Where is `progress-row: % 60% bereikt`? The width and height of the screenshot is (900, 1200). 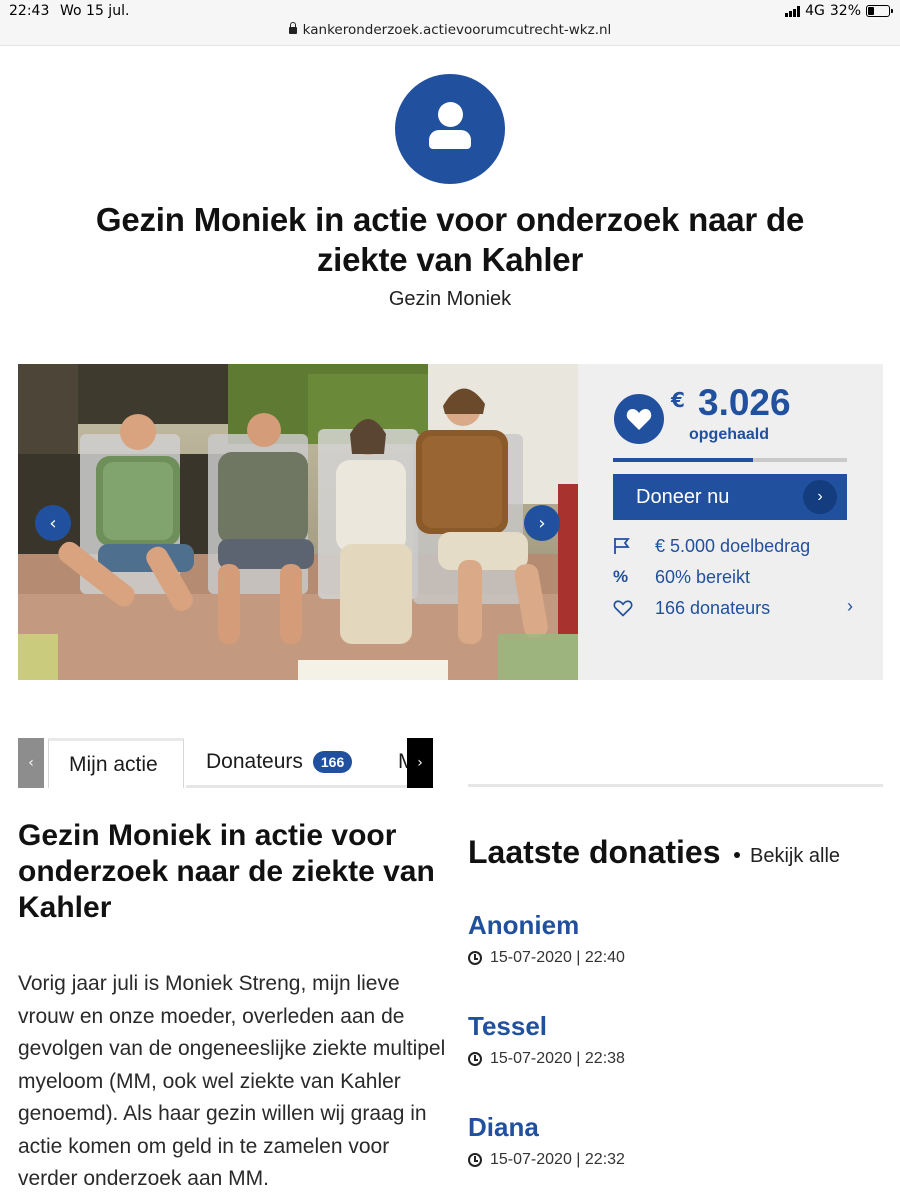 progress-row: % 60% bereikt is located at coordinates (733, 577).